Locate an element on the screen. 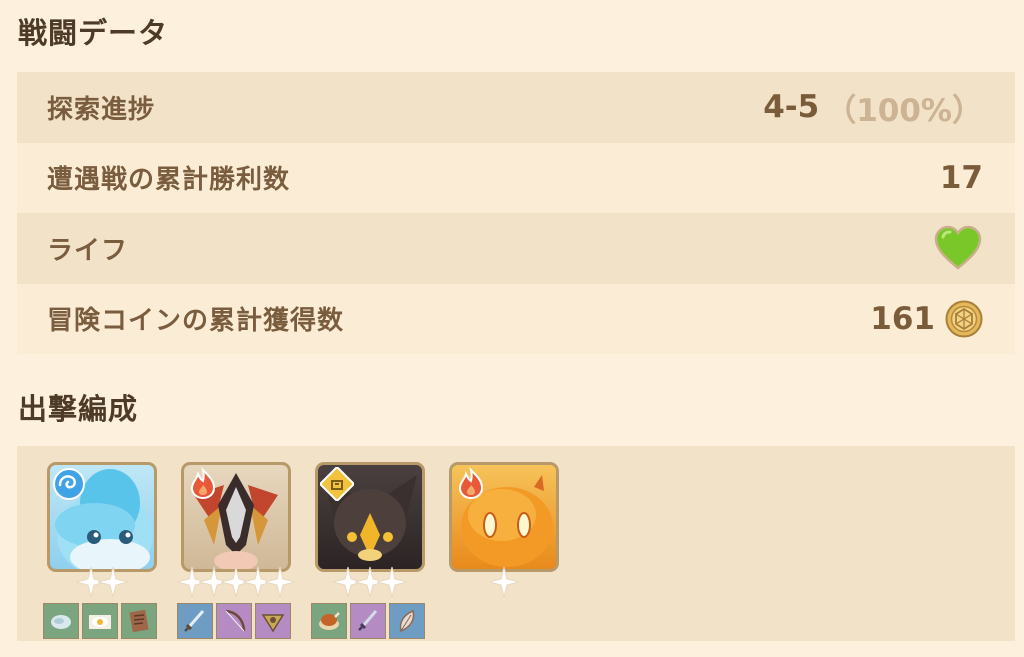 This screenshot has width=1024, height=657. exploration-stage: 4-5 is located at coordinates (791, 107).